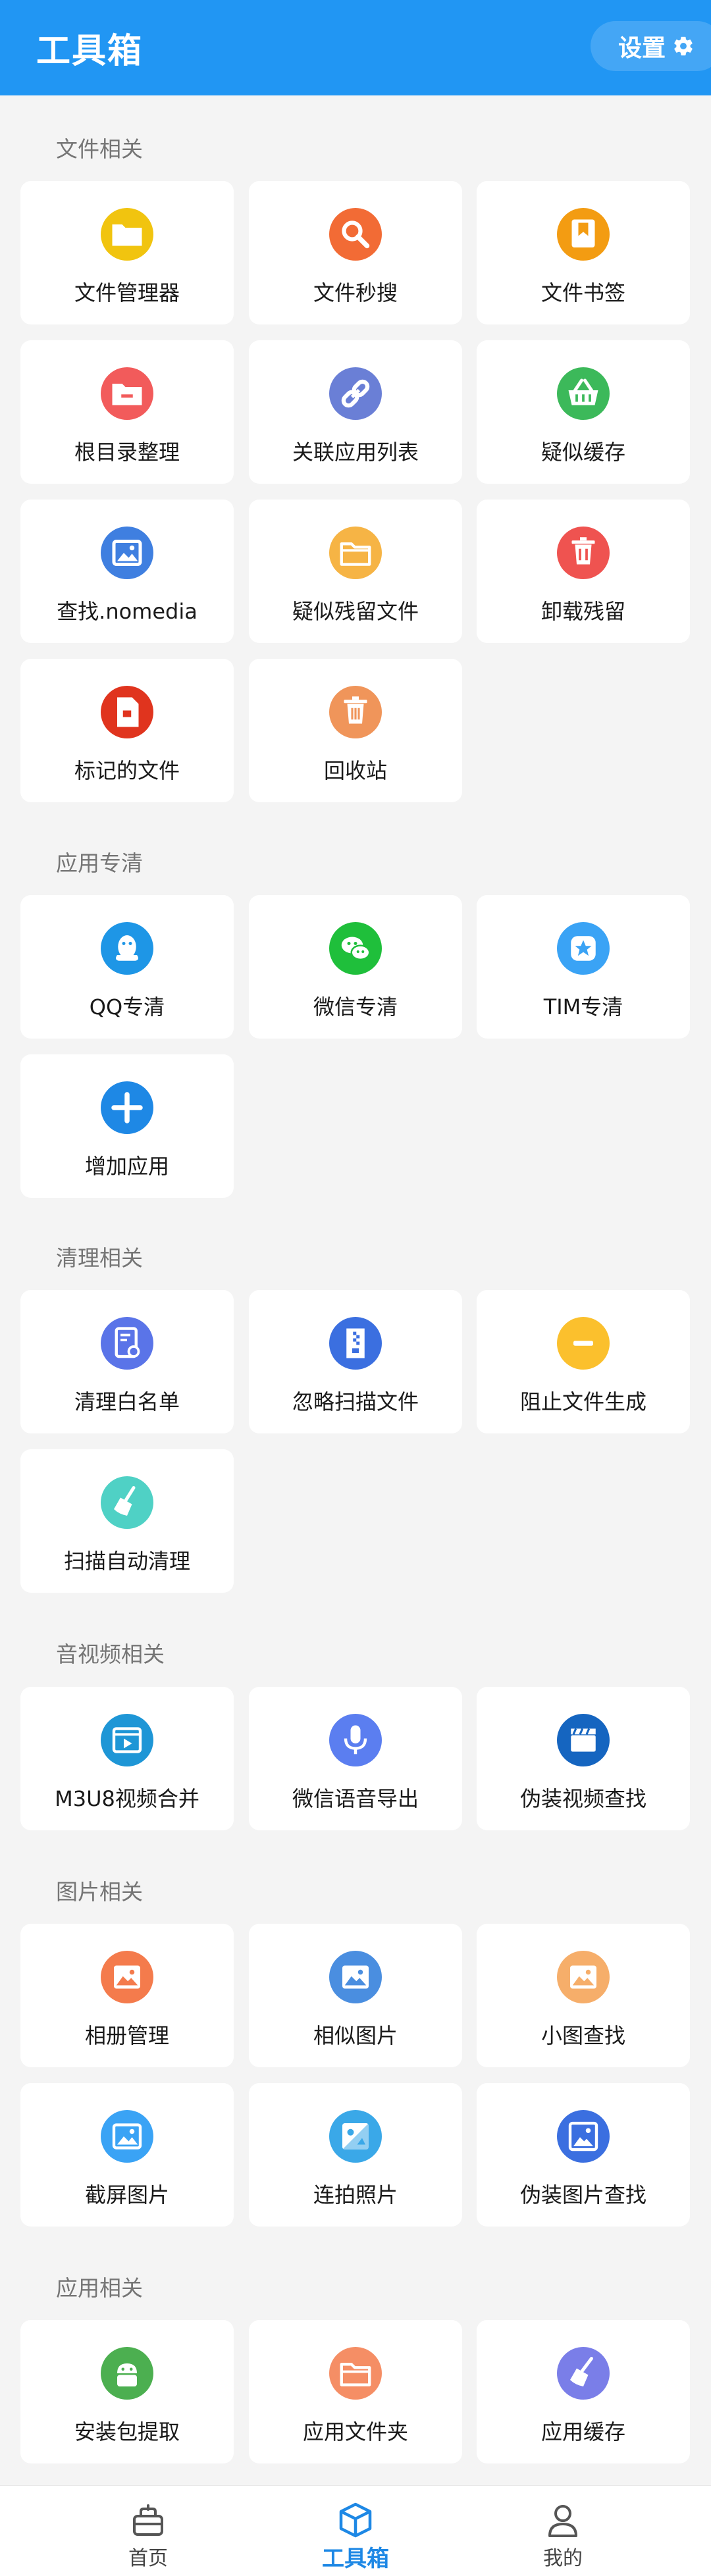  I want to click on settings-button: 设置, so click(651, 46).